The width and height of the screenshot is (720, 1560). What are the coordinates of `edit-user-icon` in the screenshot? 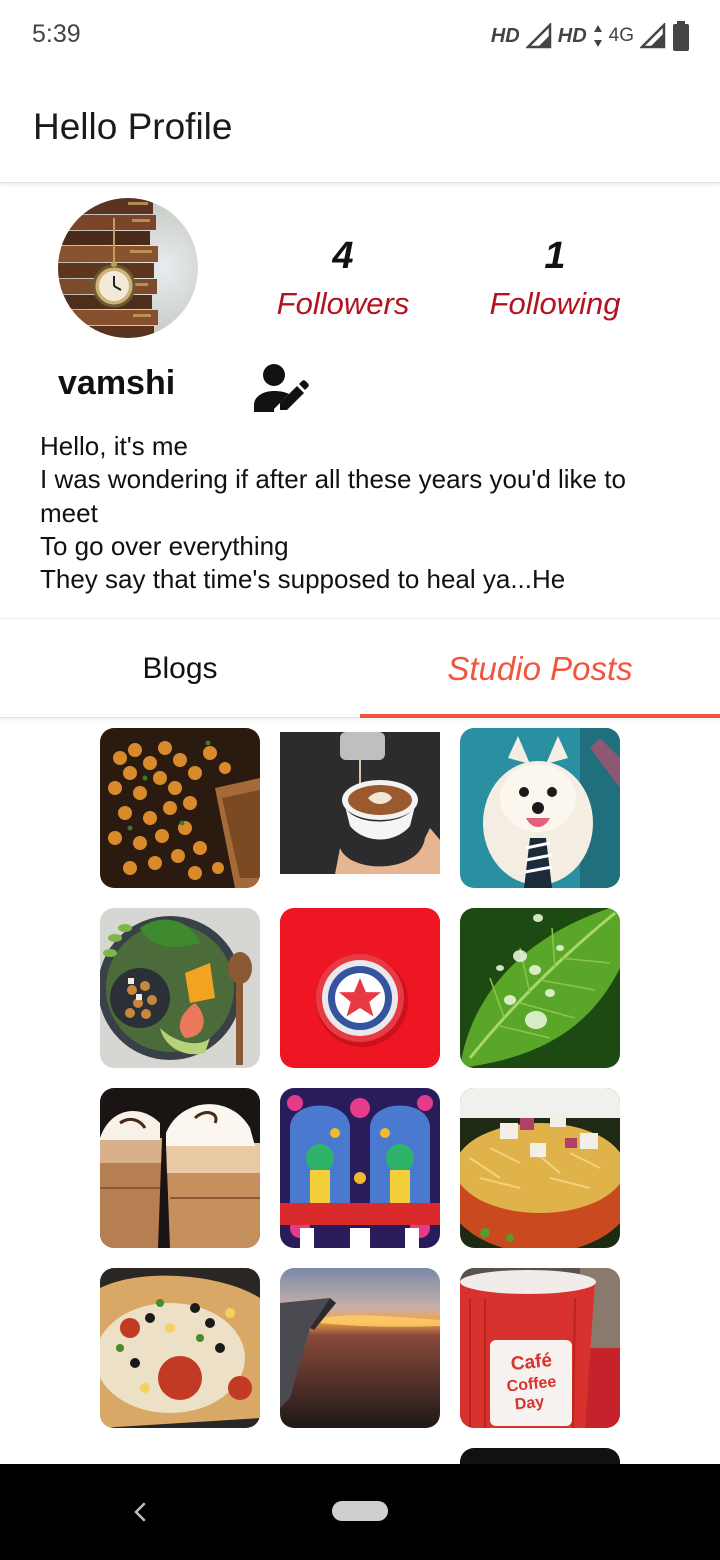 It's located at (280, 392).